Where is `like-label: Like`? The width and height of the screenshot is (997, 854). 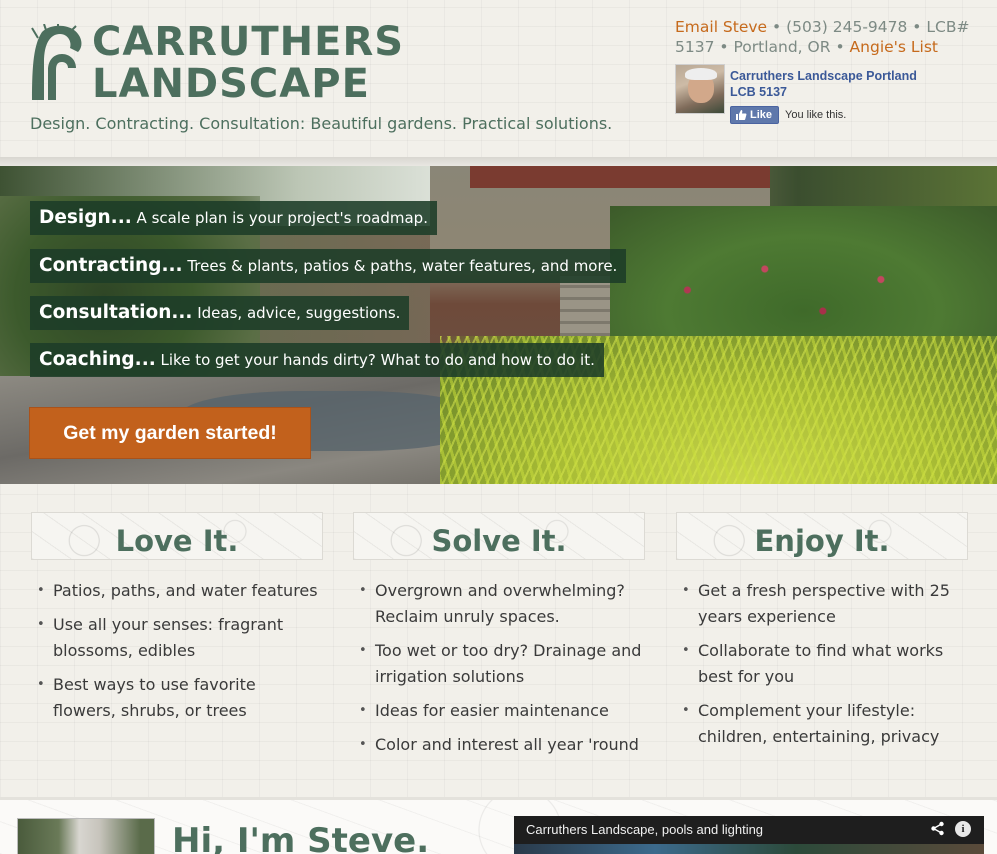
like-label: Like is located at coordinates (761, 115).